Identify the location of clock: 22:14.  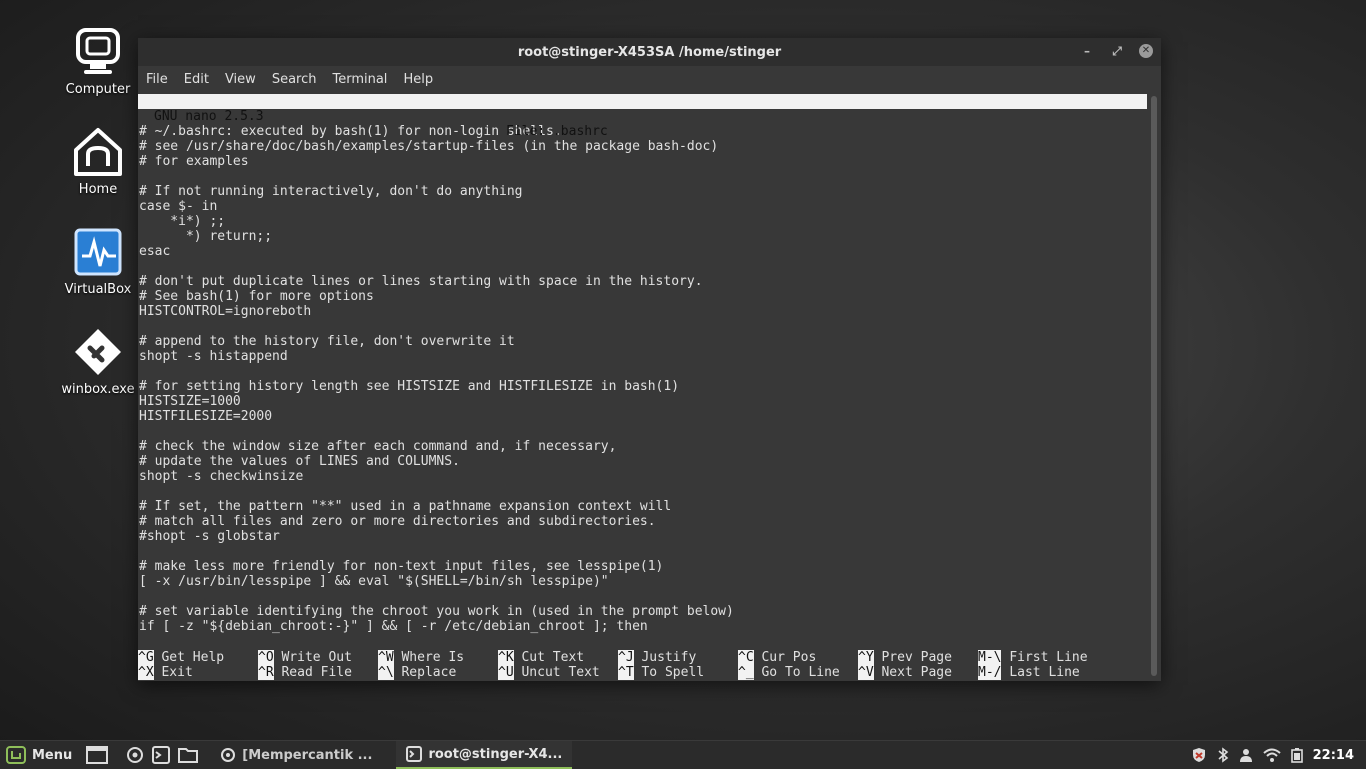
(1333, 755).